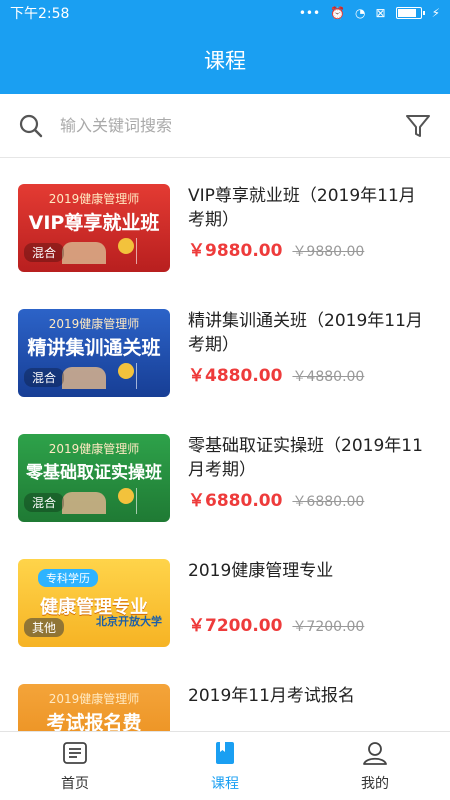  Describe the element at coordinates (310, 460) in the screenshot. I see `course-title: 零基础取证实操班（2019年11月考期）` at that location.